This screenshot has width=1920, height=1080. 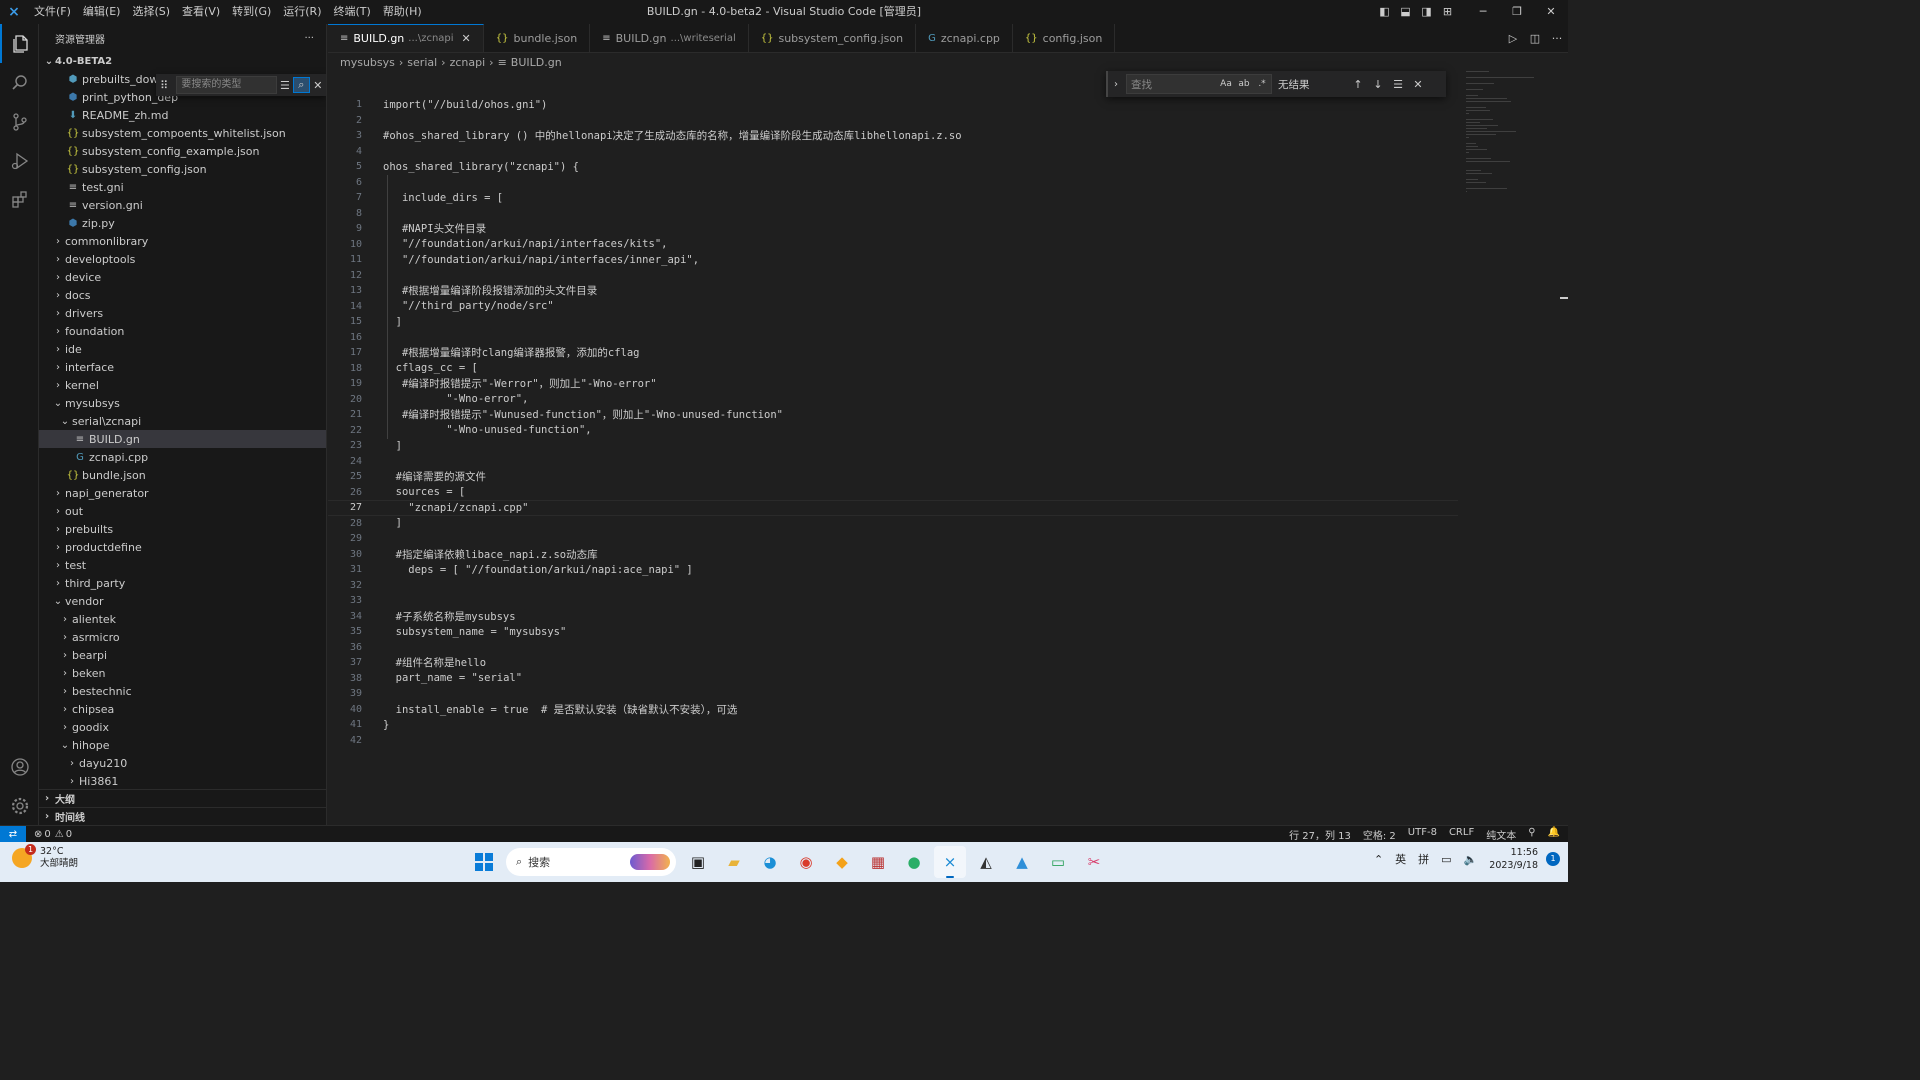 What do you see at coordinates (878, 862) in the screenshot?
I see `app-pixel-icon: ▦` at bounding box center [878, 862].